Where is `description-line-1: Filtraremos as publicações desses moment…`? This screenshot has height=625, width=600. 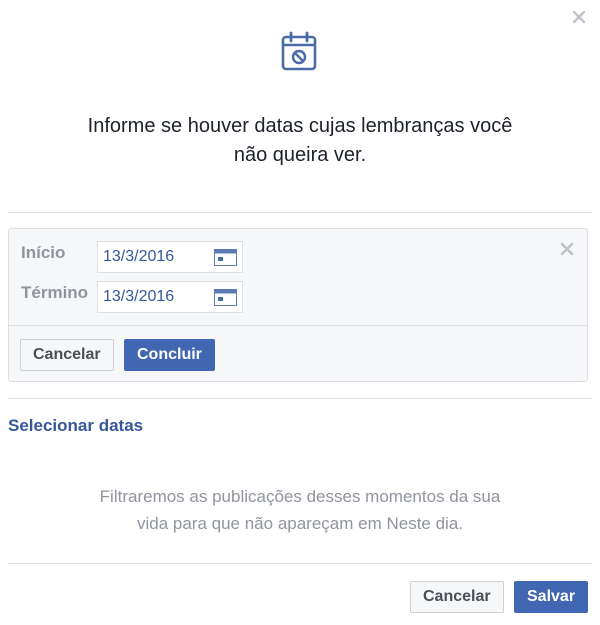
description-line-1: Filtraremos as publicações desses moment… is located at coordinates (300, 496).